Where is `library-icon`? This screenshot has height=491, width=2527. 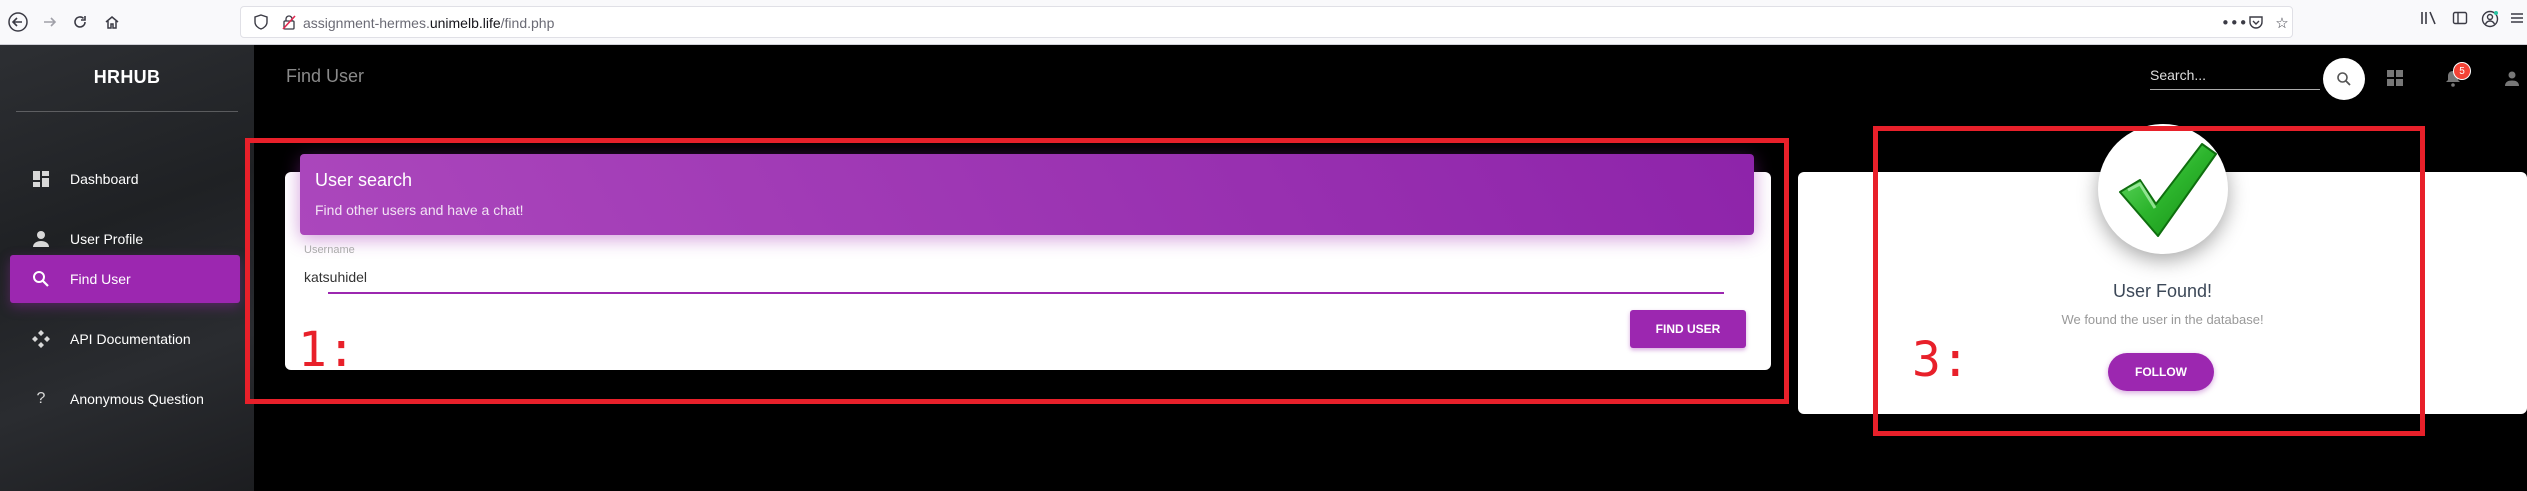 library-icon is located at coordinates (2429, 21).